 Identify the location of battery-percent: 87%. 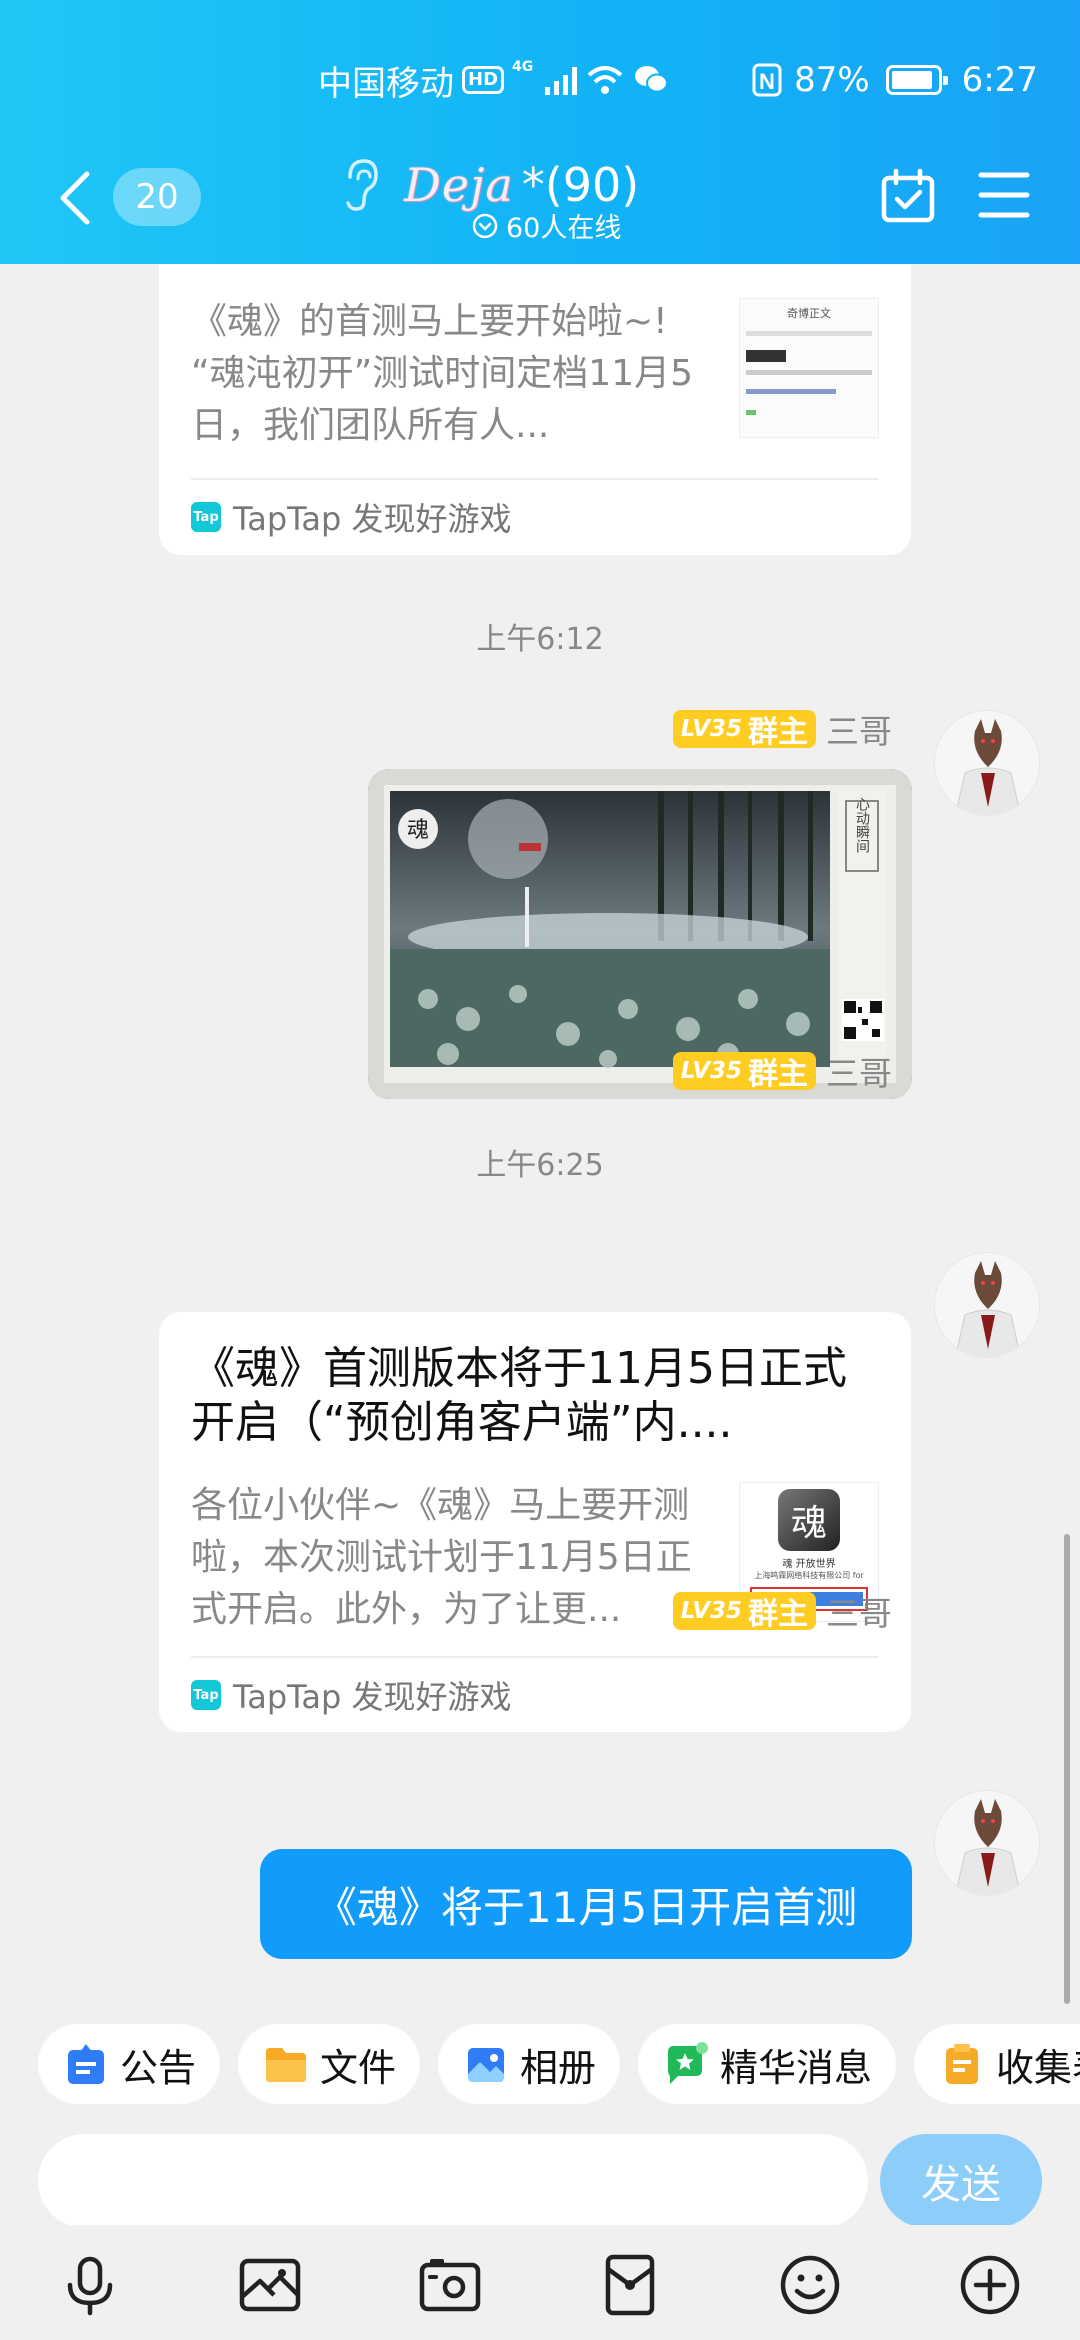
(832, 80).